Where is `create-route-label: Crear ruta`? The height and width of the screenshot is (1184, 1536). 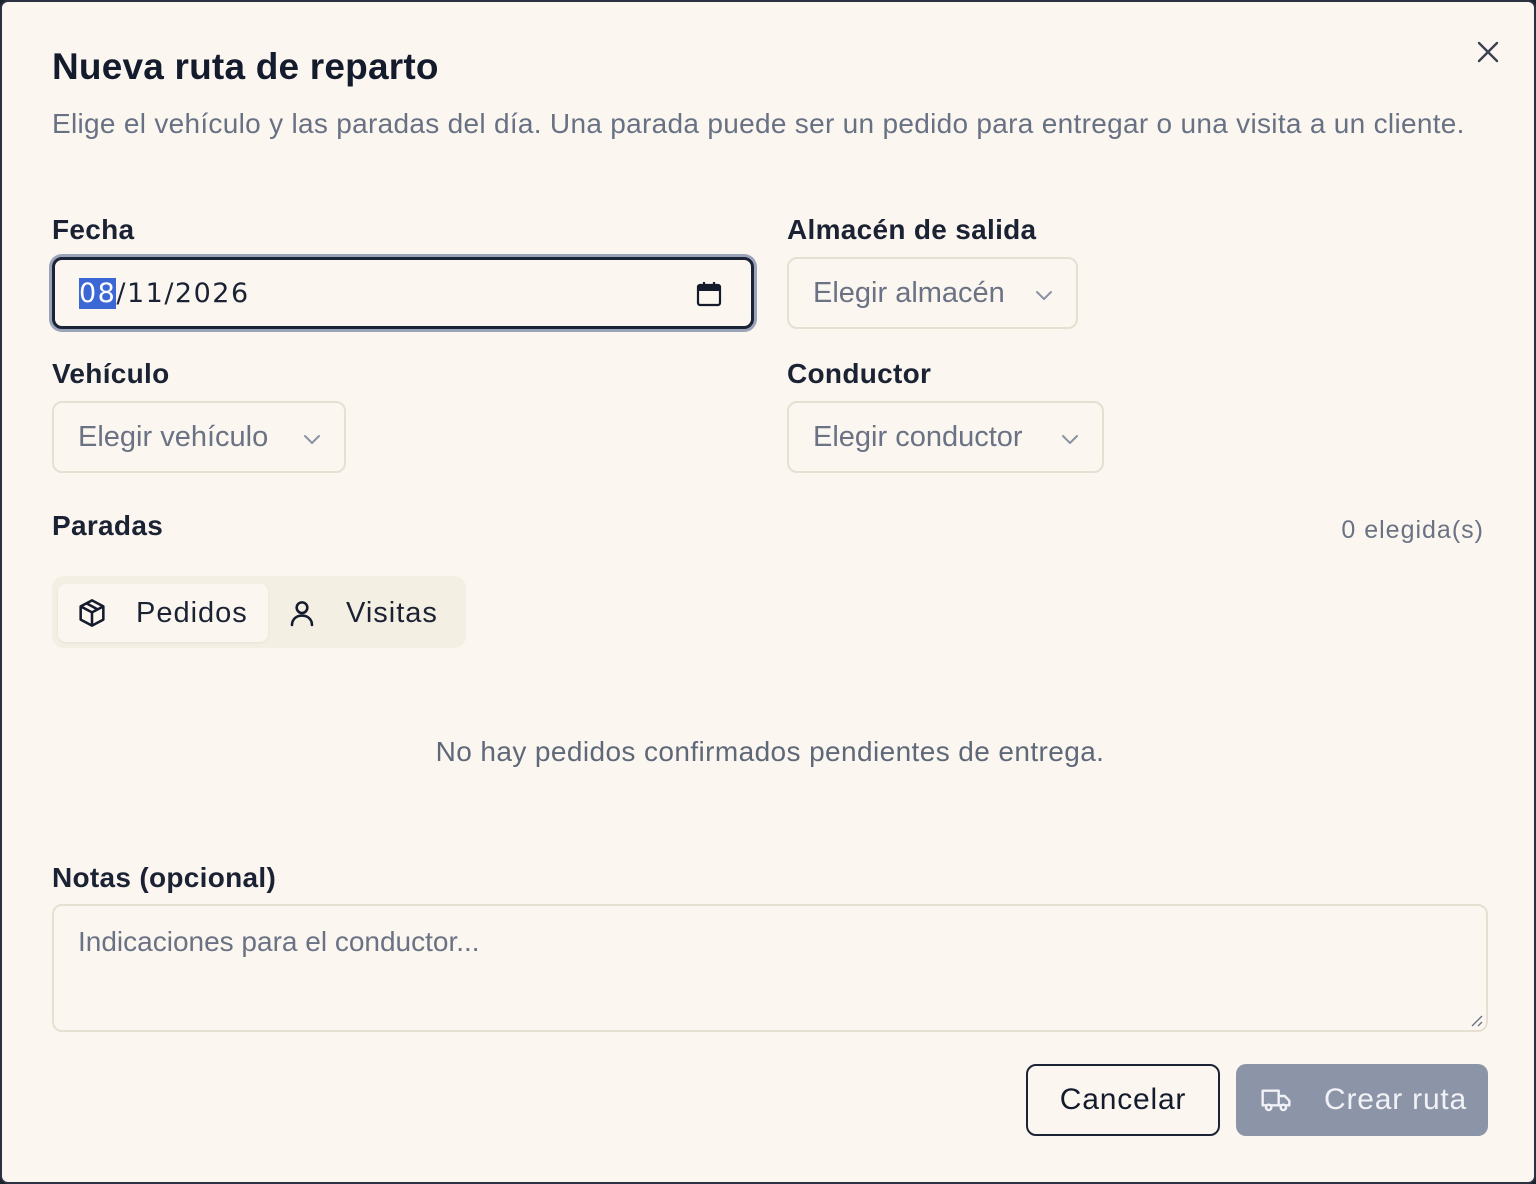
create-route-label: Crear ruta is located at coordinates (1396, 1099).